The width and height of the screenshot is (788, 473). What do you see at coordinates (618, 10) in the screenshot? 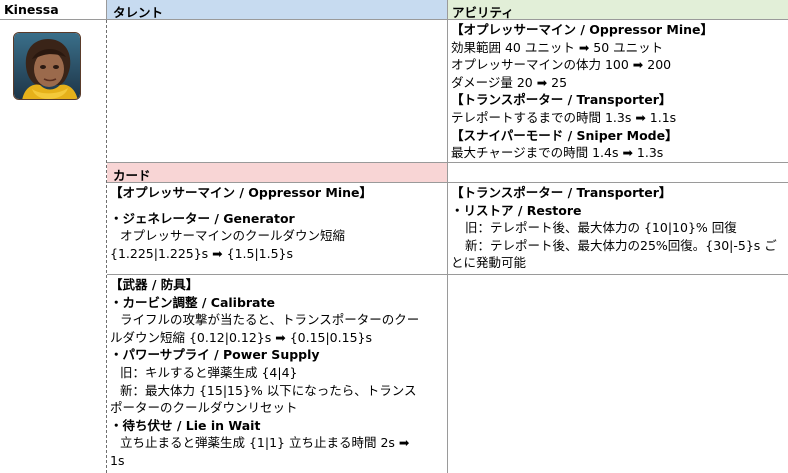
I see `ability-column-header: アビリティ` at bounding box center [618, 10].